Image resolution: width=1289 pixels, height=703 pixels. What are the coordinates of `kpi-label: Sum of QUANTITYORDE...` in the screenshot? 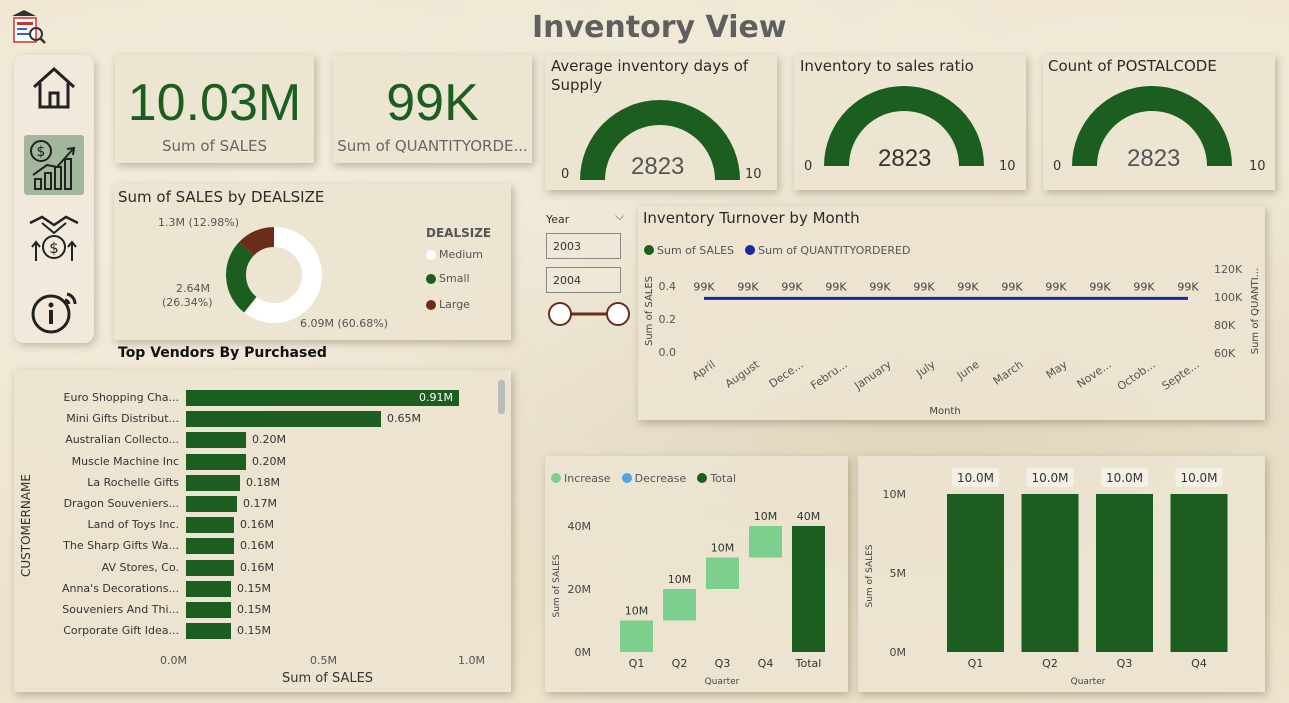 It's located at (432, 146).